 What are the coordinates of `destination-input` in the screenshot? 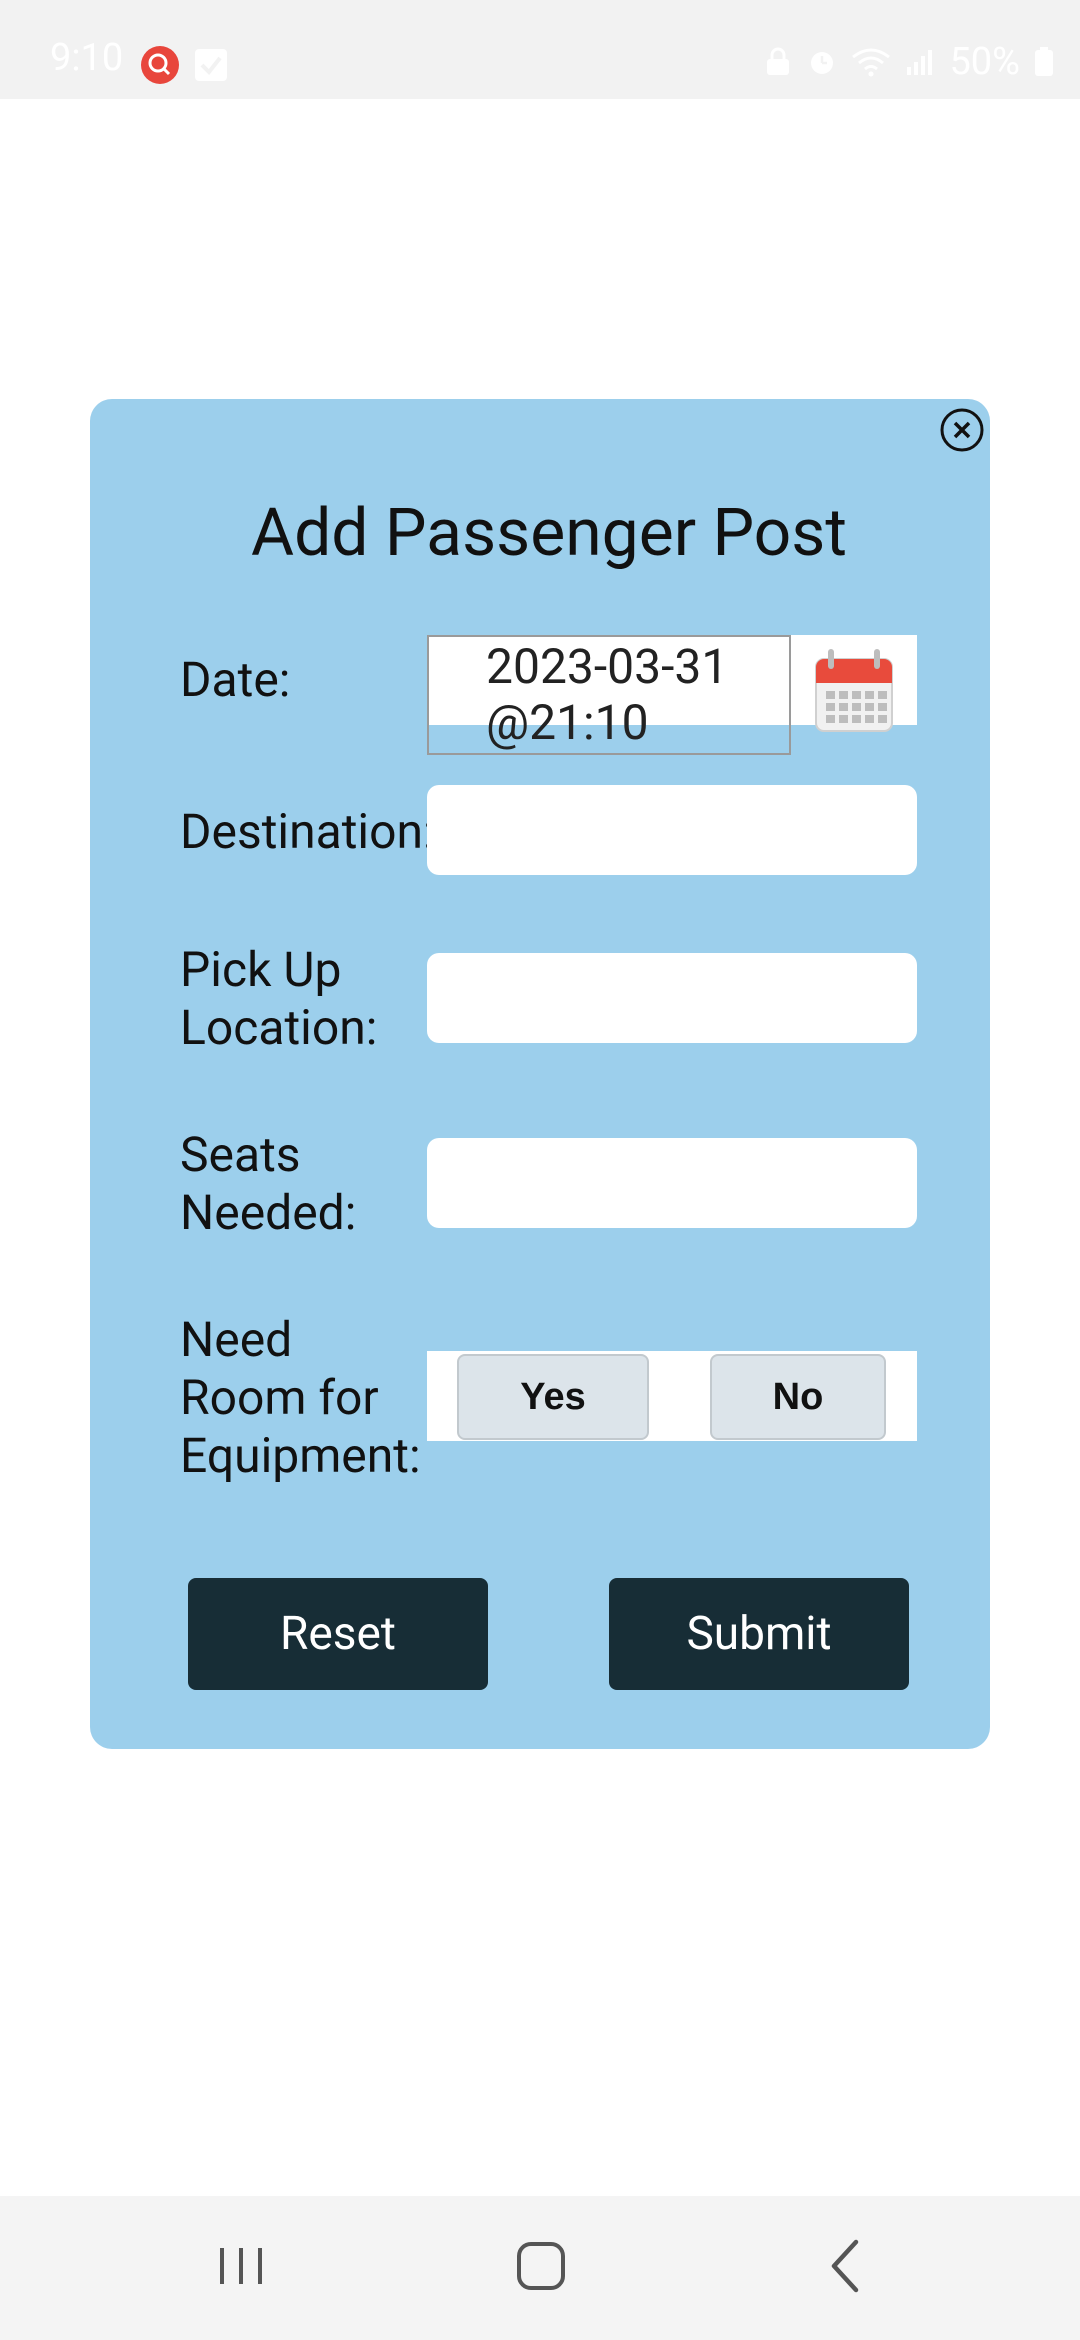 It's located at (672, 830).